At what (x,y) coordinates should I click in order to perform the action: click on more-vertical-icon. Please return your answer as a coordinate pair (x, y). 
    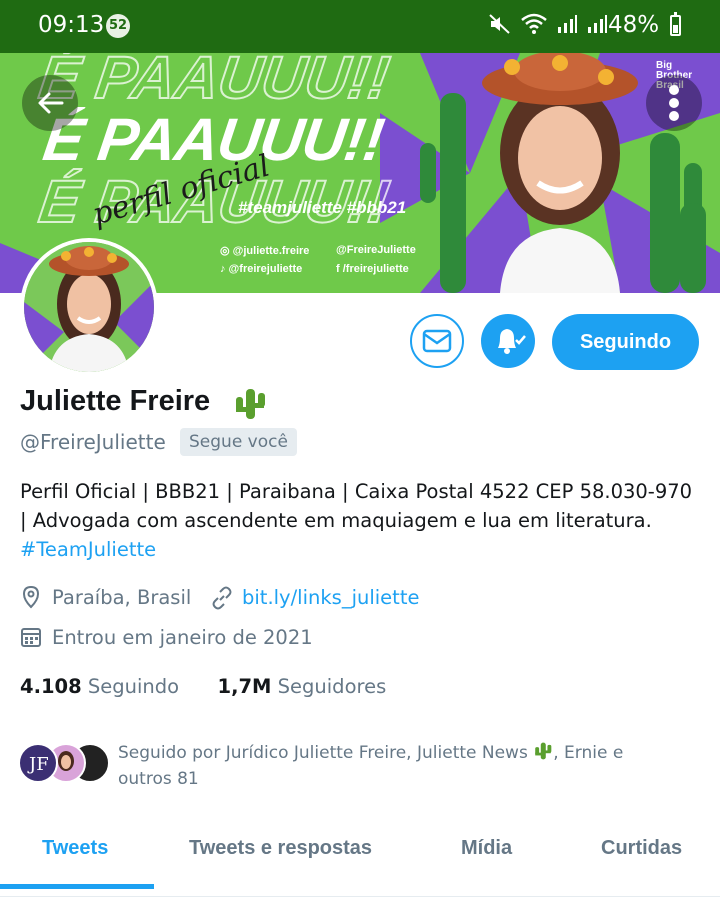
    Looking at the image, I should click on (674, 90).